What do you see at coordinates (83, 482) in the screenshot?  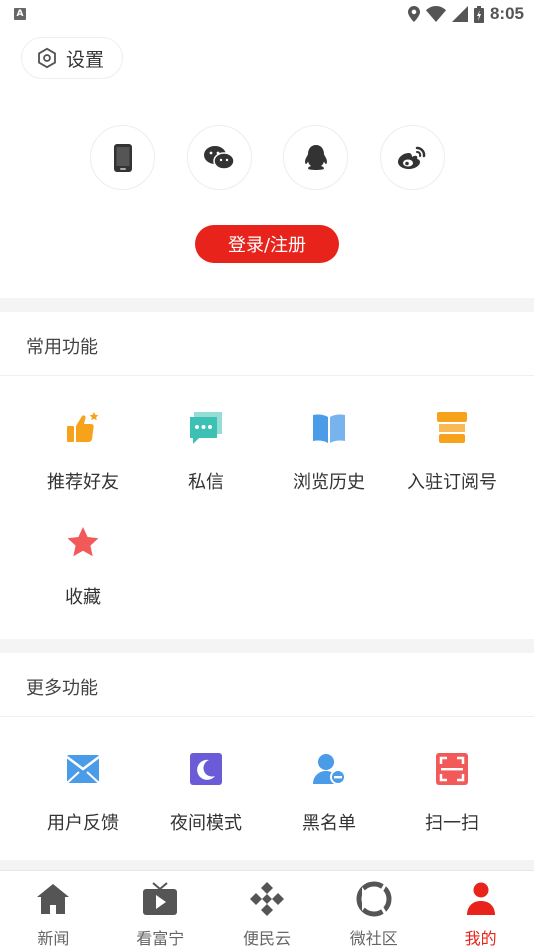 I see `recommend-friends-label: 推荐好友` at bounding box center [83, 482].